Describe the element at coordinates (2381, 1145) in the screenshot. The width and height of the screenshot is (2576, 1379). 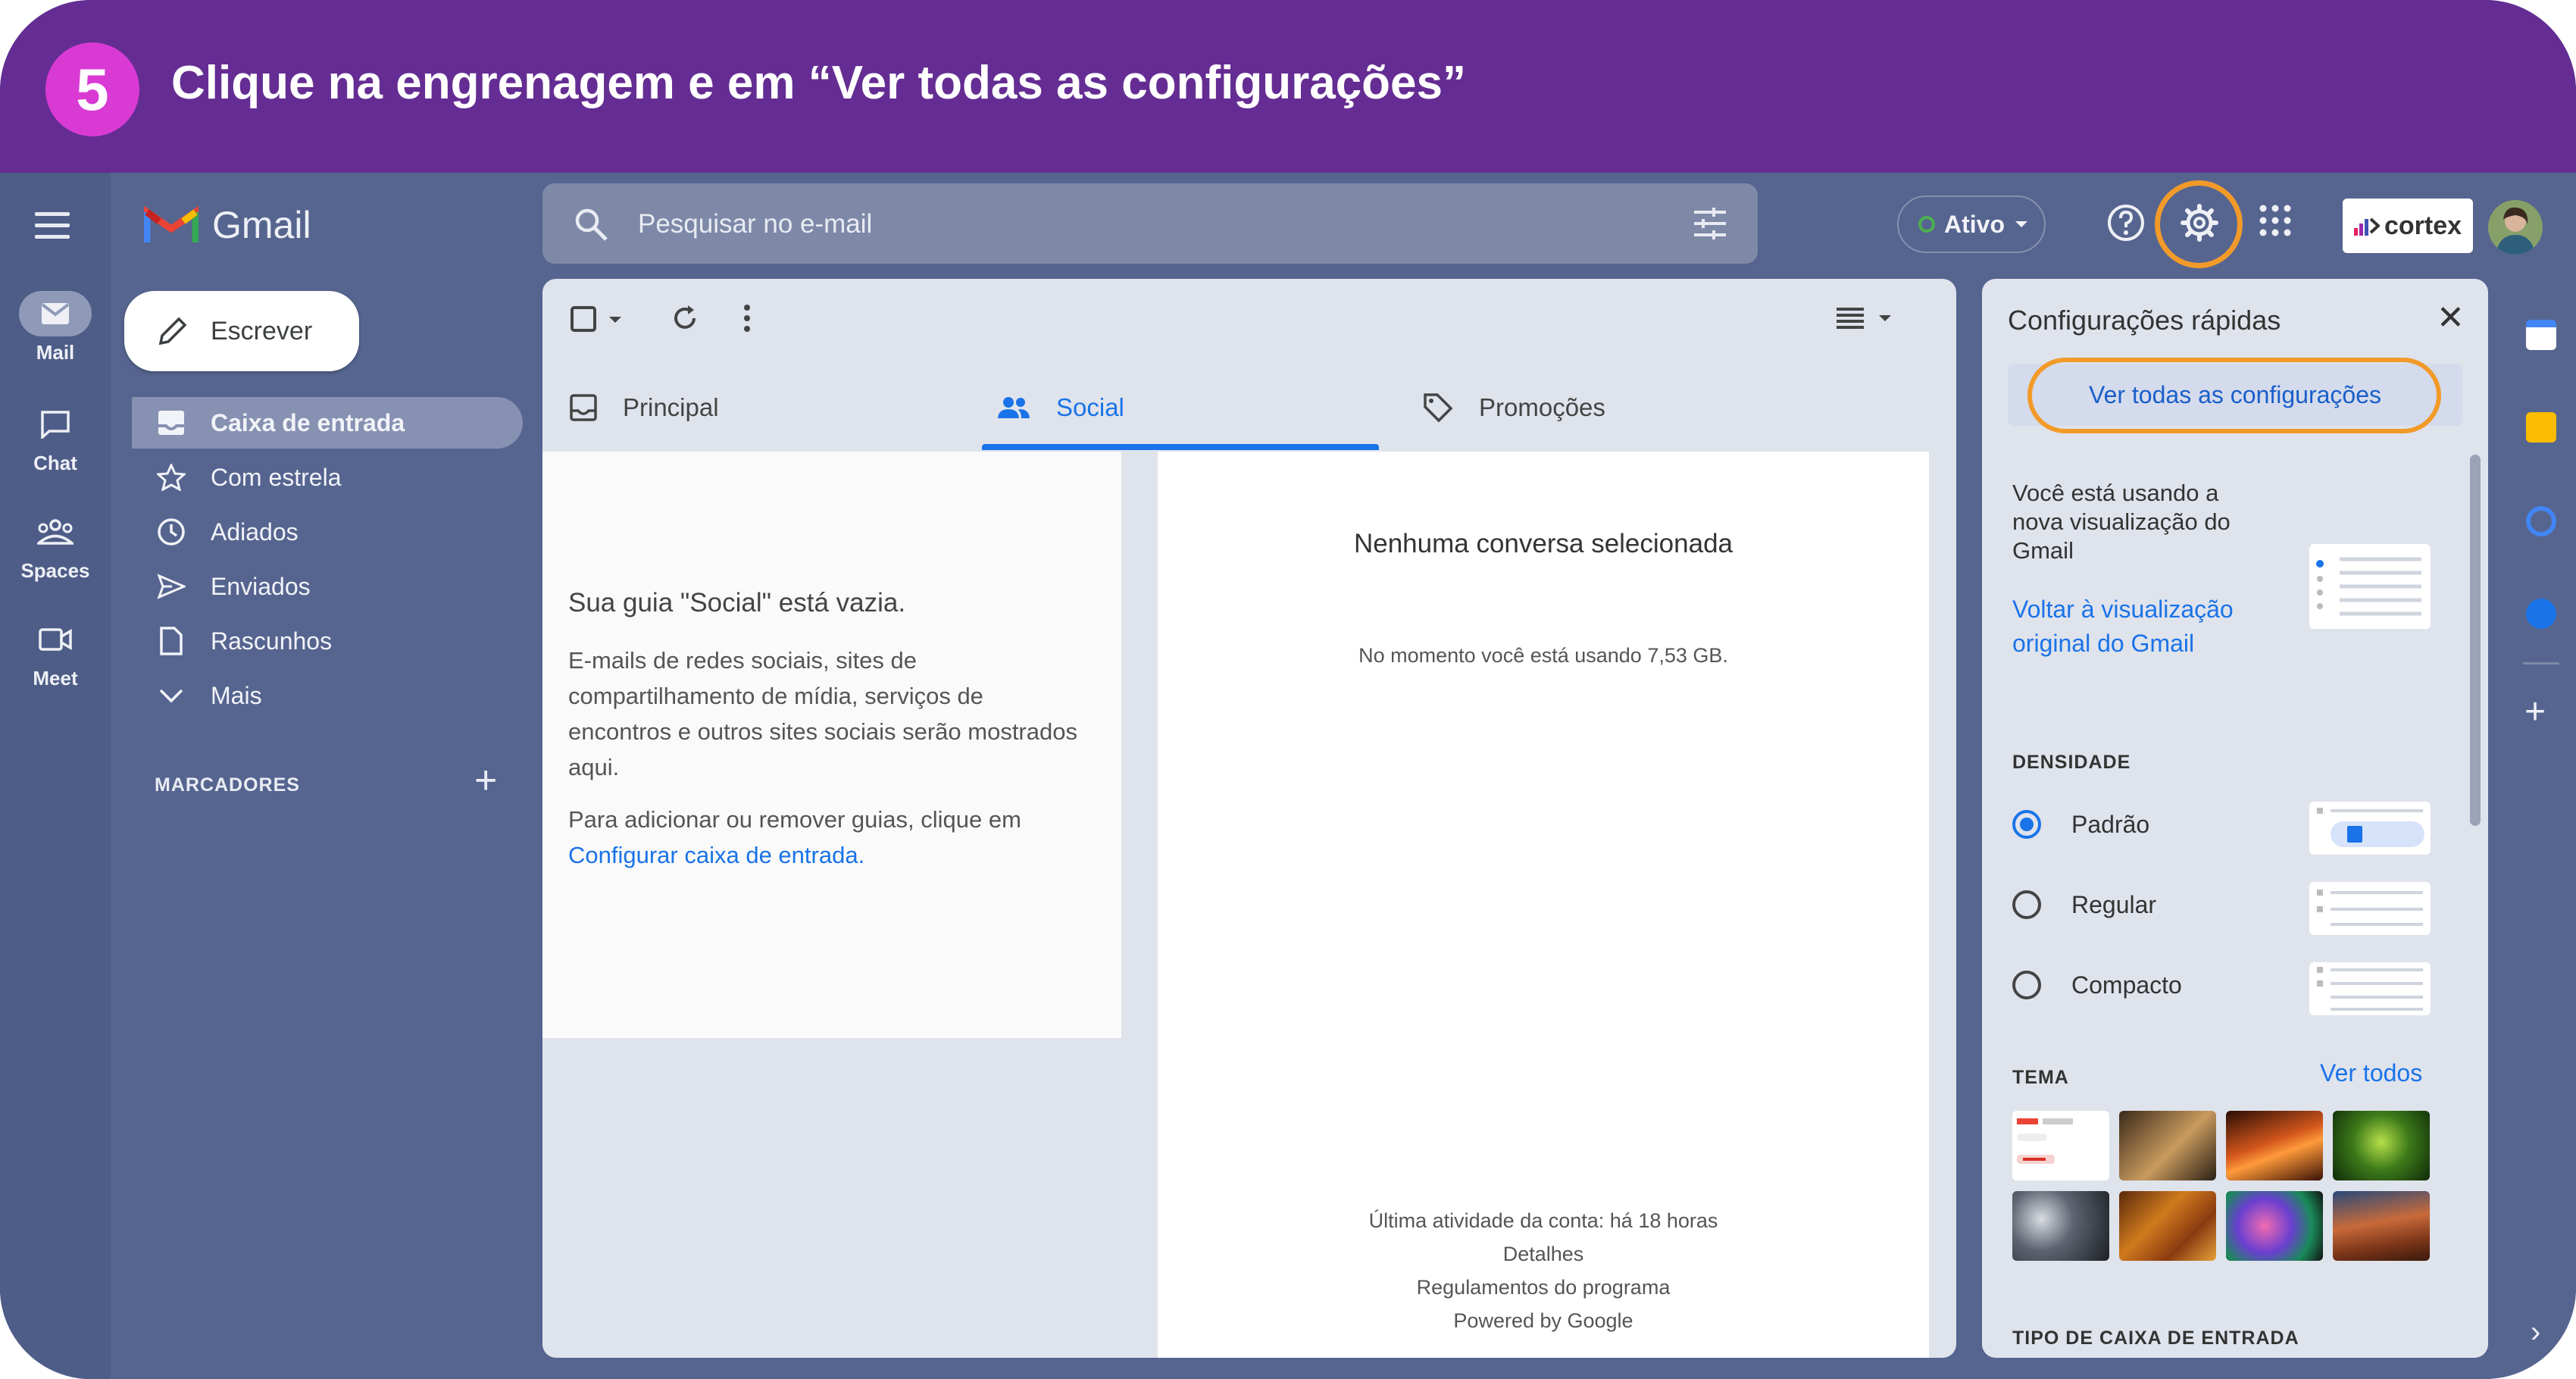
I see `theme-leaf` at that location.